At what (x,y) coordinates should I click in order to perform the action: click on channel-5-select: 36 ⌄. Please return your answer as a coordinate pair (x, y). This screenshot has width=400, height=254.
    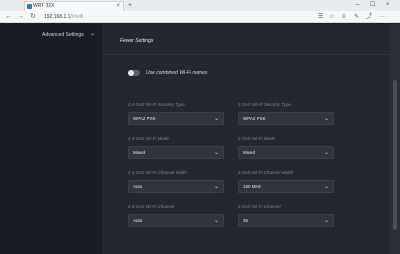
    Looking at the image, I should click on (286, 220).